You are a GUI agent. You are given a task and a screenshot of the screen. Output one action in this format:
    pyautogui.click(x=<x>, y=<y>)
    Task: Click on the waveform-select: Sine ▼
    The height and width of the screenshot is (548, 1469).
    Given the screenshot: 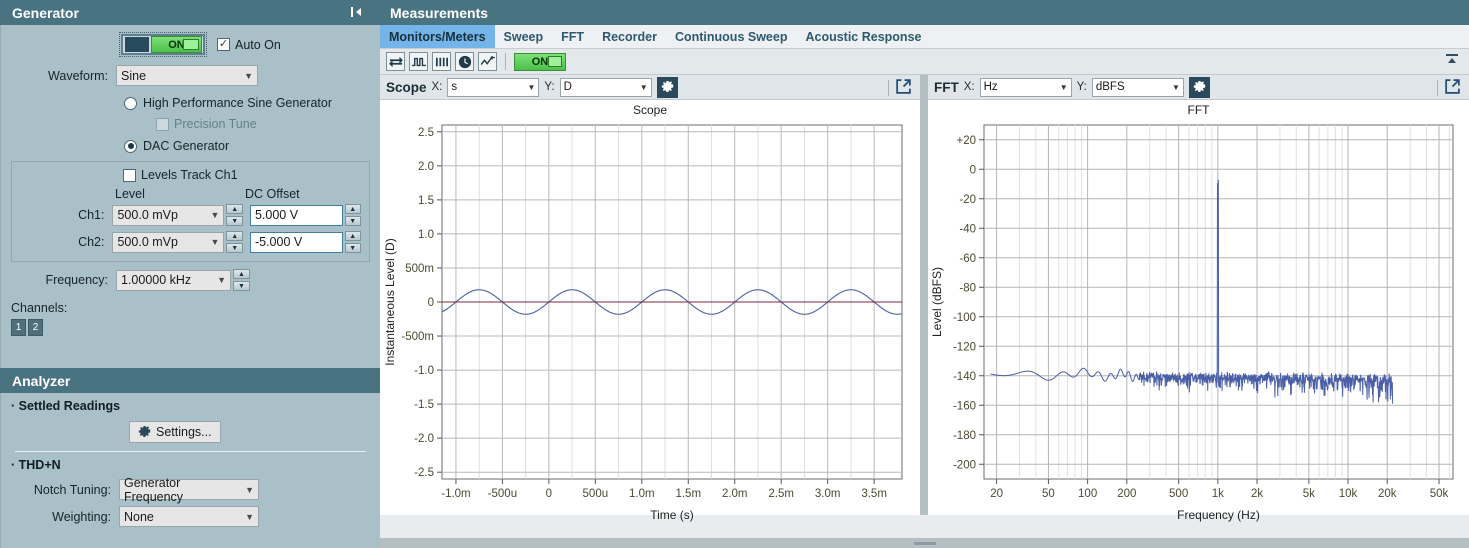 What is the action you would take?
    pyautogui.click(x=187, y=75)
    